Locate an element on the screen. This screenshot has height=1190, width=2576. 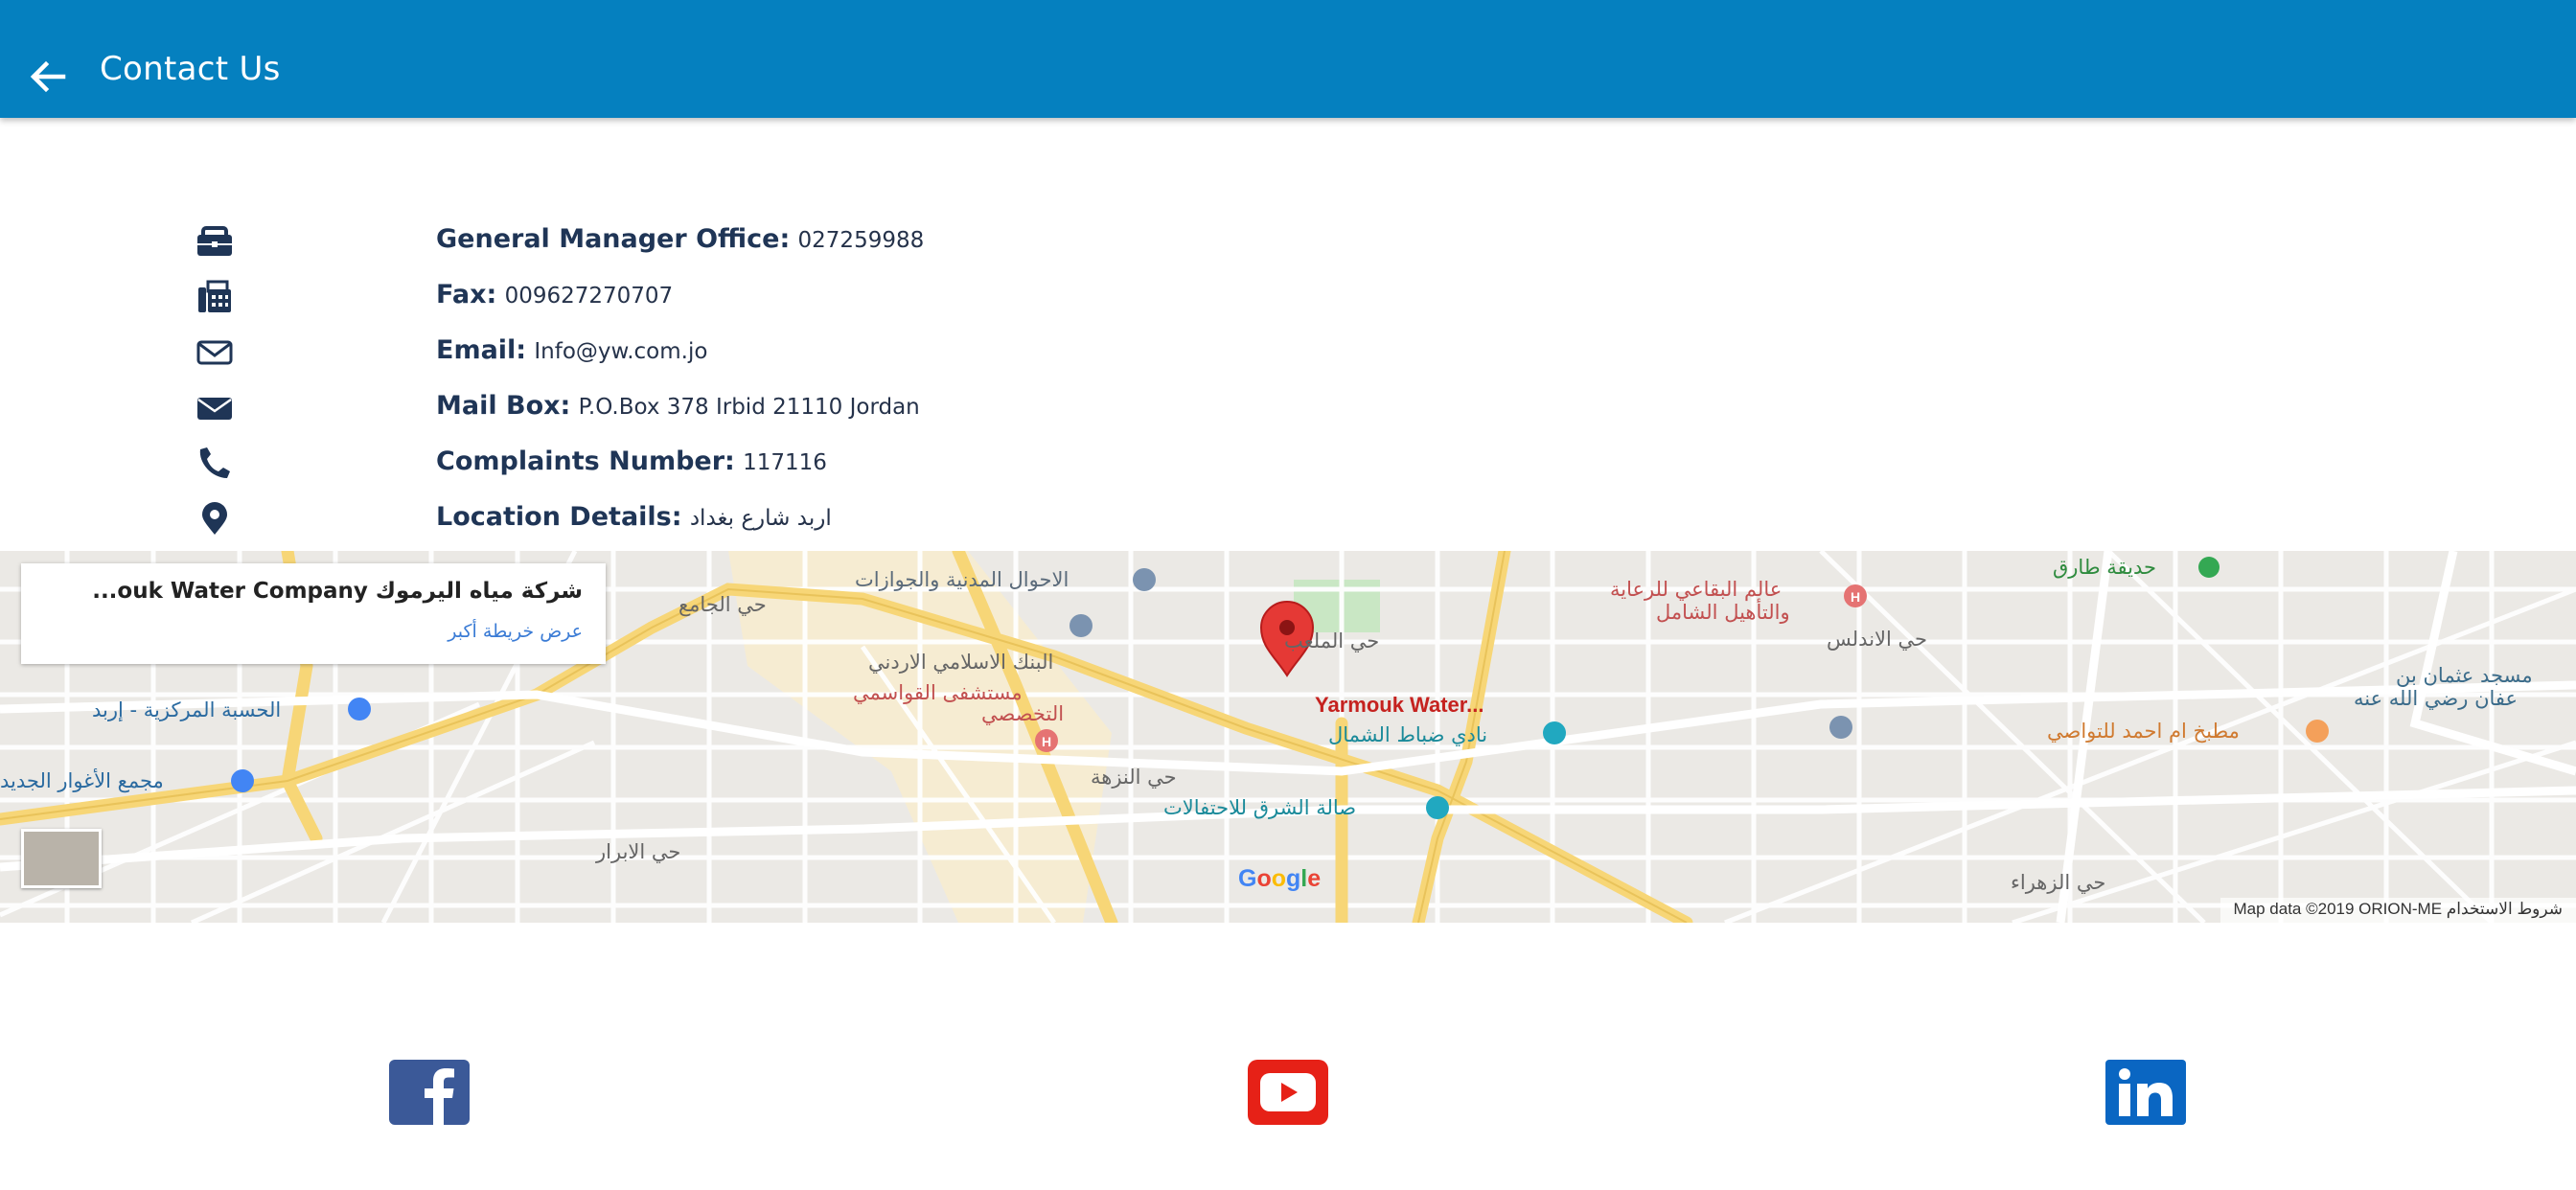
map-place-label: الحسبة المركزية - إربد is located at coordinates (187, 710).